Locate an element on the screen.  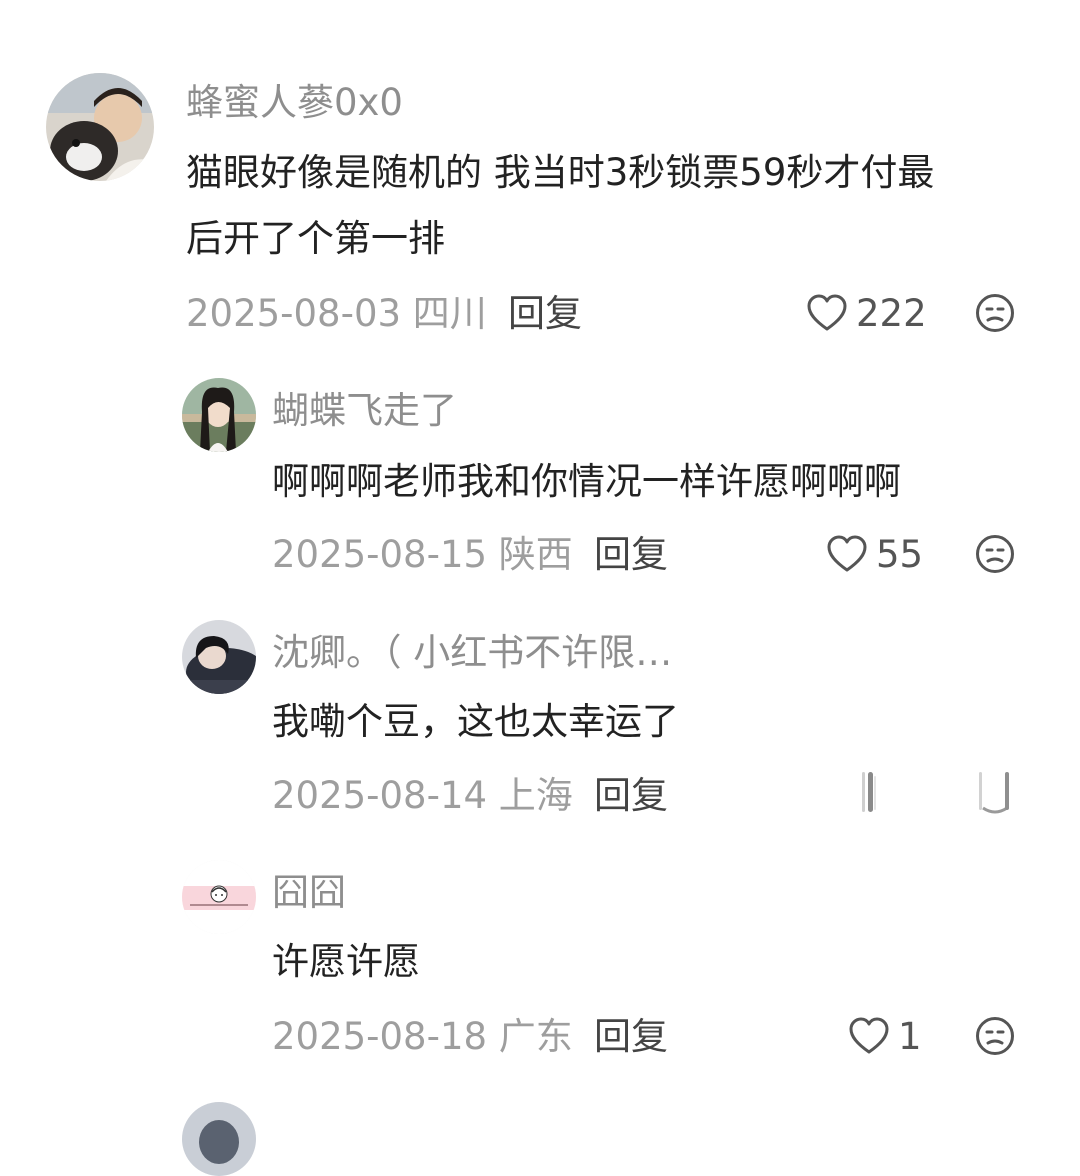
comment-date: 2025-08-15 is located at coordinates (380, 554).